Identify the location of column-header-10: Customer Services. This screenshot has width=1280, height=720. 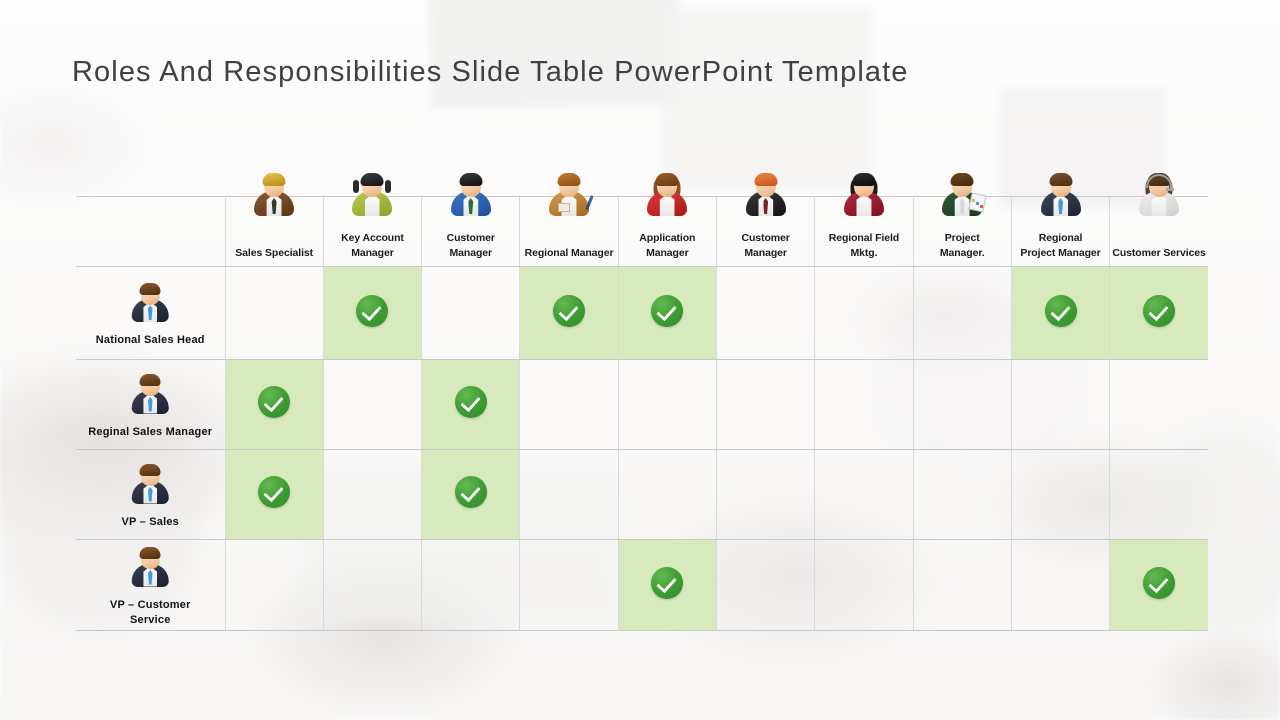
(1158, 220).